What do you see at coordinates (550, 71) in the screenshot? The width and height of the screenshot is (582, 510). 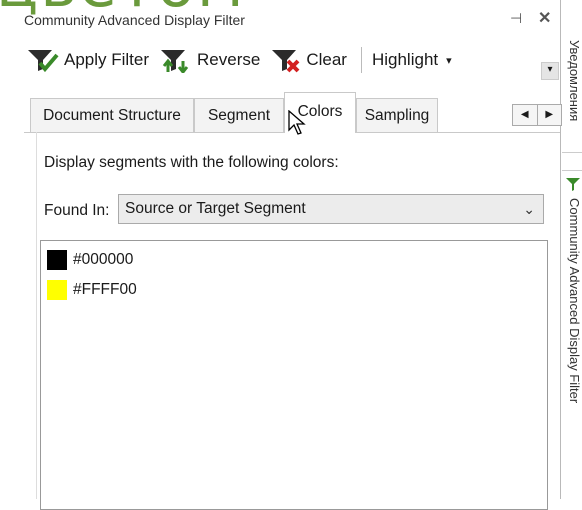 I see `toolbar-overflow-button: ▾` at bounding box center [550, 71].